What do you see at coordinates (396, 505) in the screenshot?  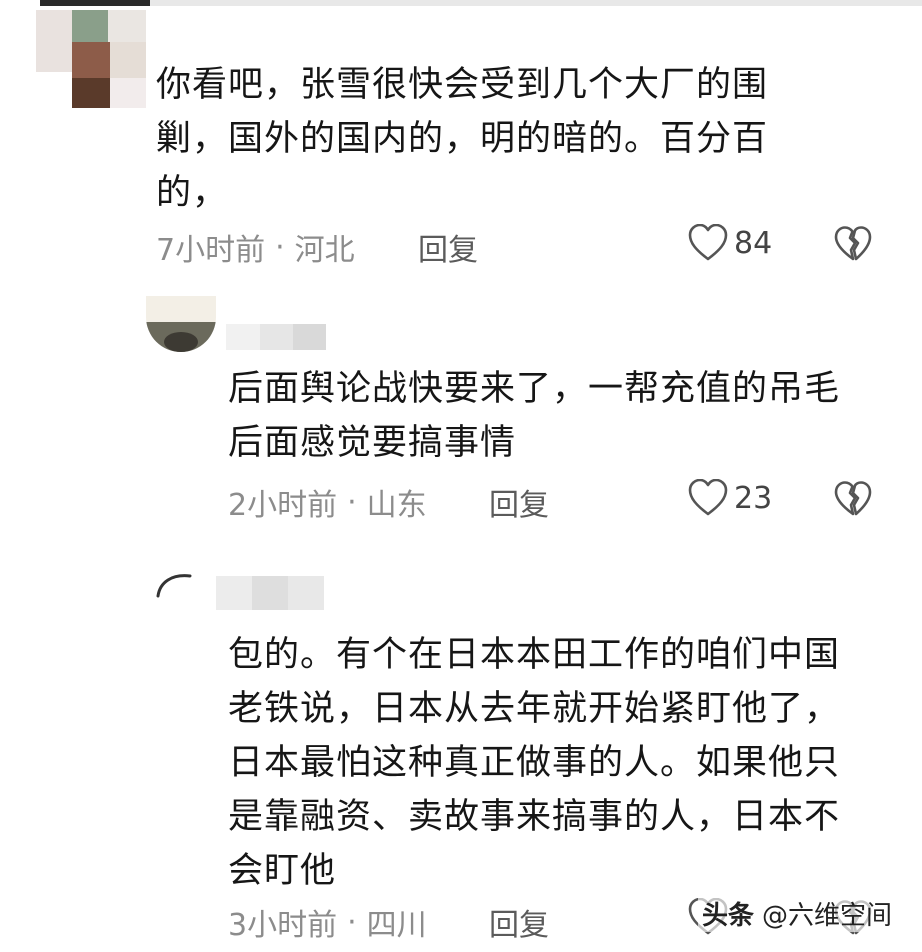 I see `comment-location: 山东` at bounding box center [396, 505].